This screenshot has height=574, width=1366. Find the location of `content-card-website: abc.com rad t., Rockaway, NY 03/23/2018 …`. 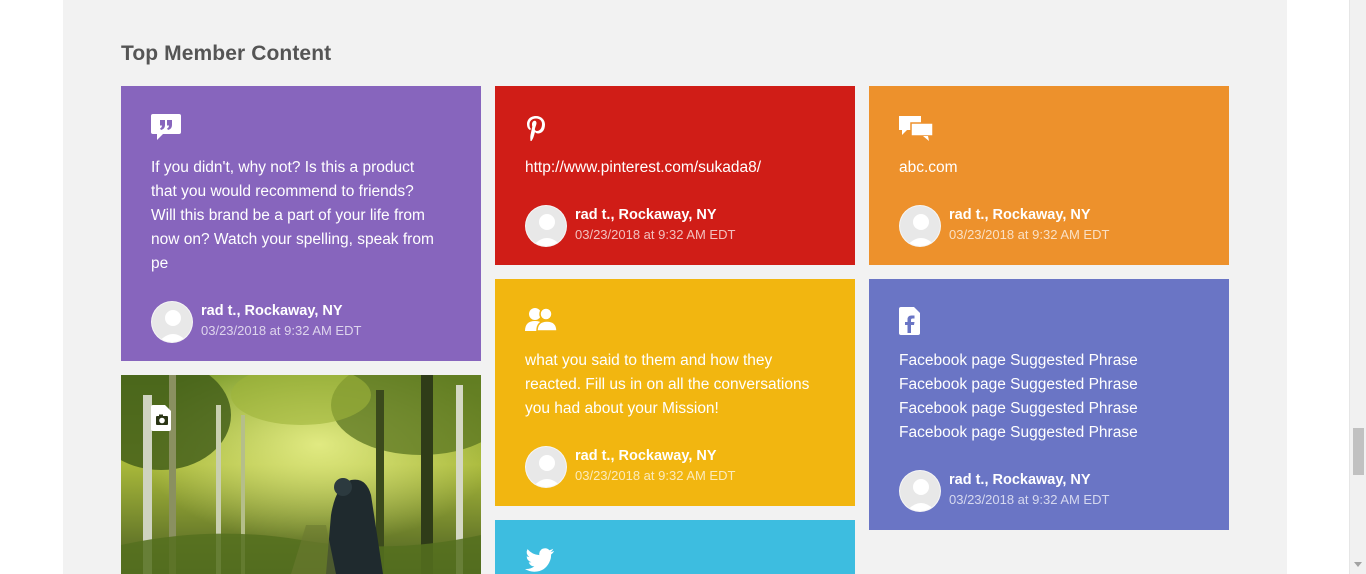

content-card-website: abc.com rad t., Rockaway, NY 03/23/2018 … is located at coordinates (1049, 175).